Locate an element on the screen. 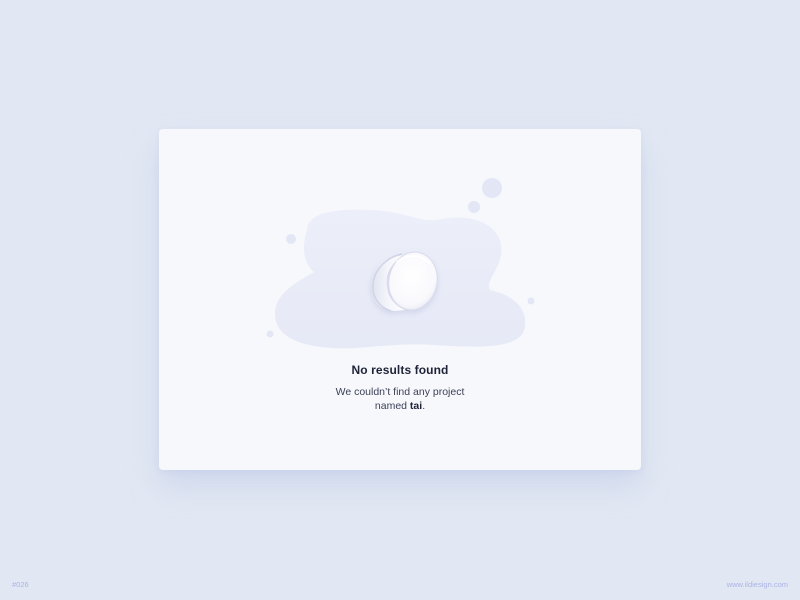  spilled-cup-icon is located at coordinates (400, 263).